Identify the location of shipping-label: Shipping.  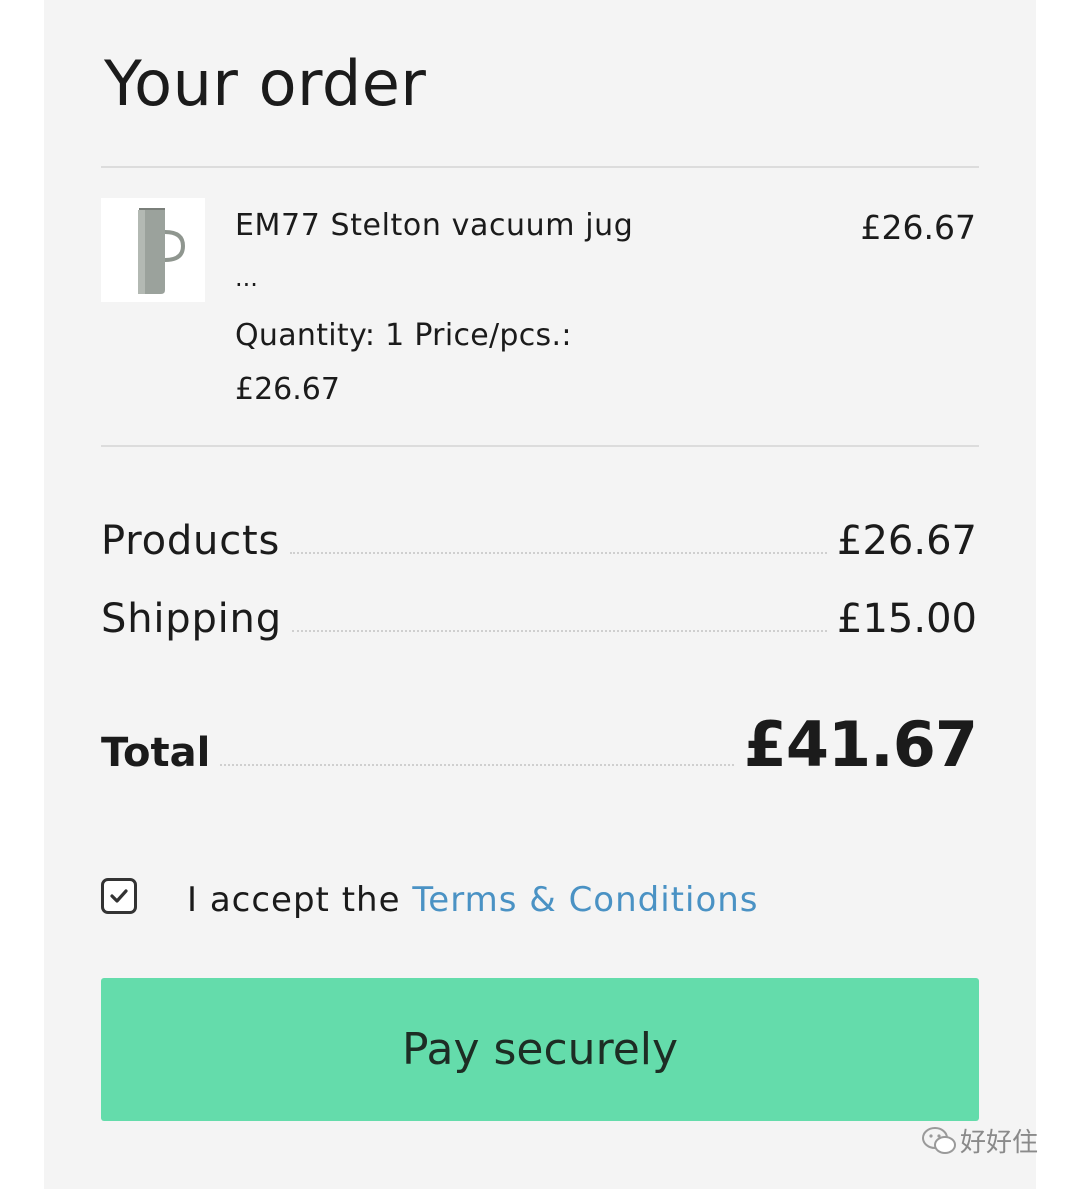
(191, 619).